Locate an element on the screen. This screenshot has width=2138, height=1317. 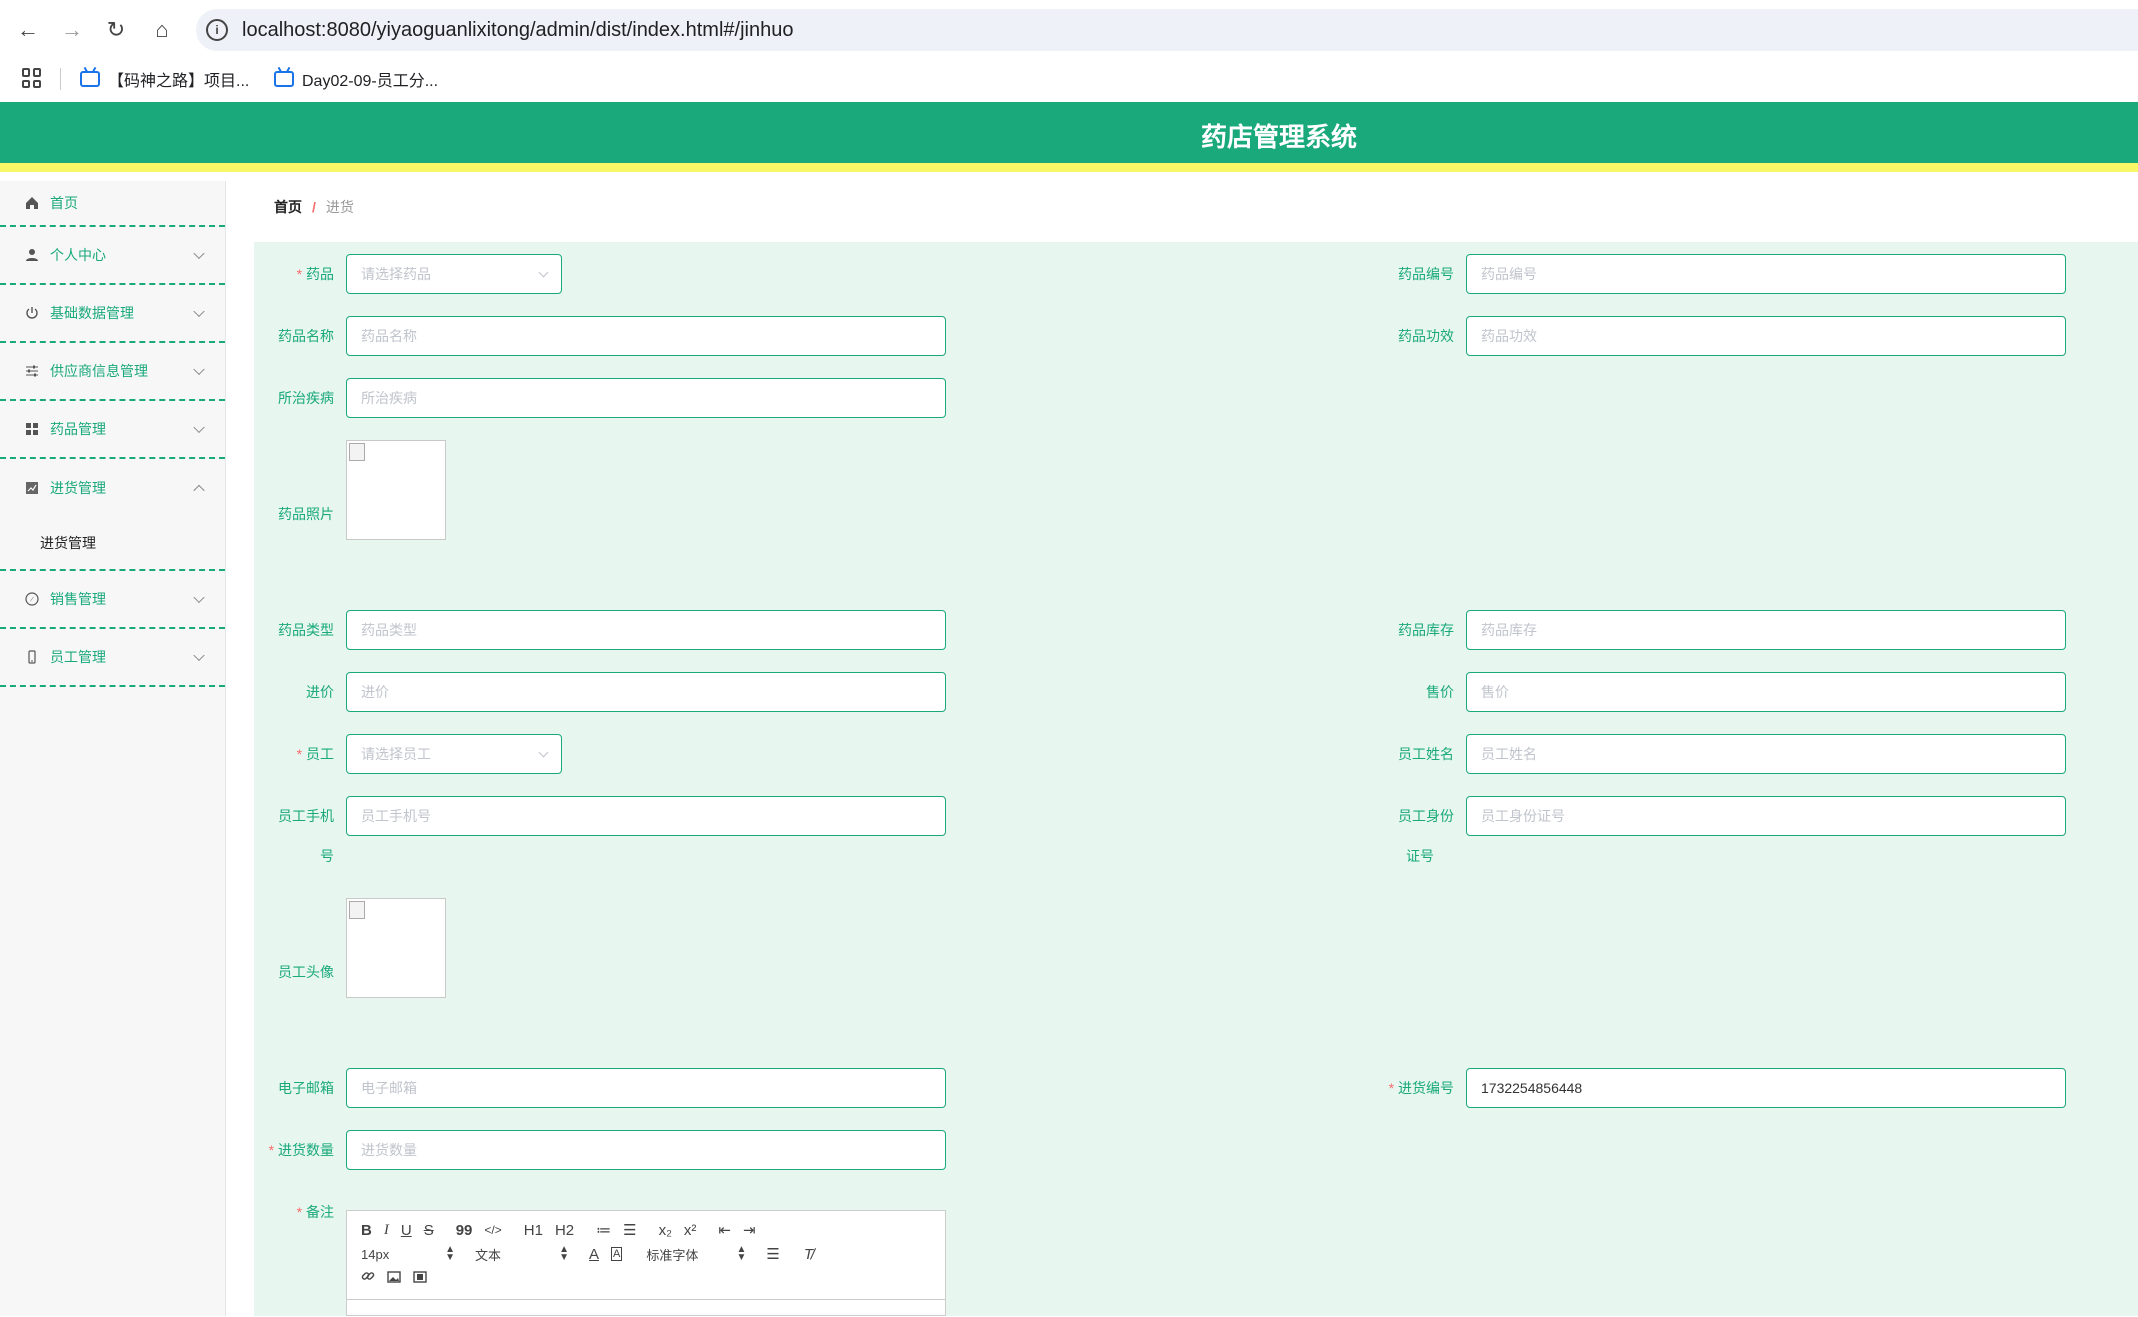
image-icon is located at coordinates (394, 1278).